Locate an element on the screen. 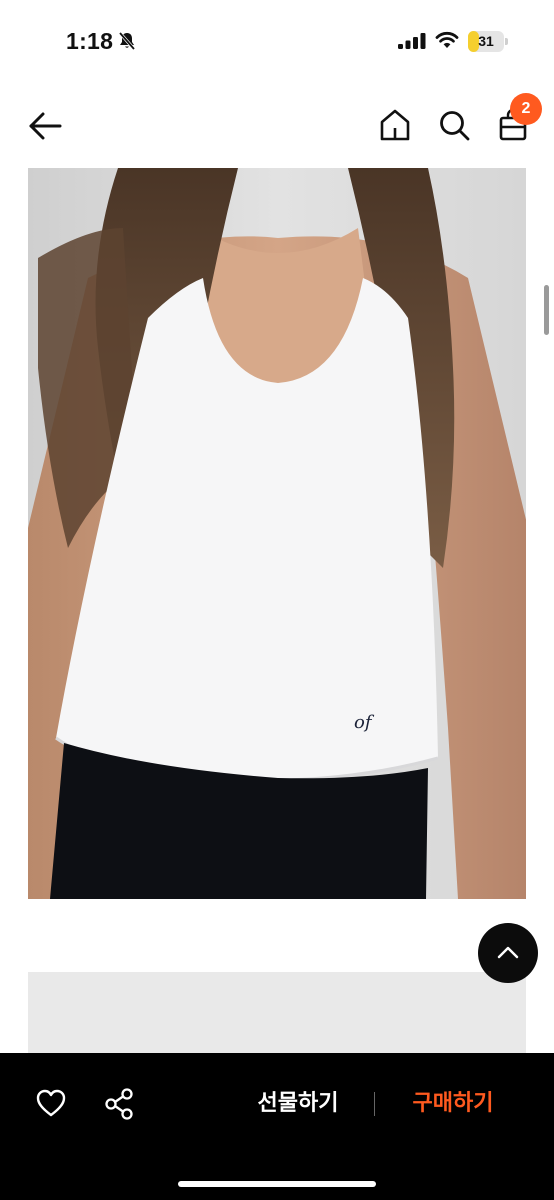 The image size is (554, 1200). top-navigation is located at coordinates (277, 127).